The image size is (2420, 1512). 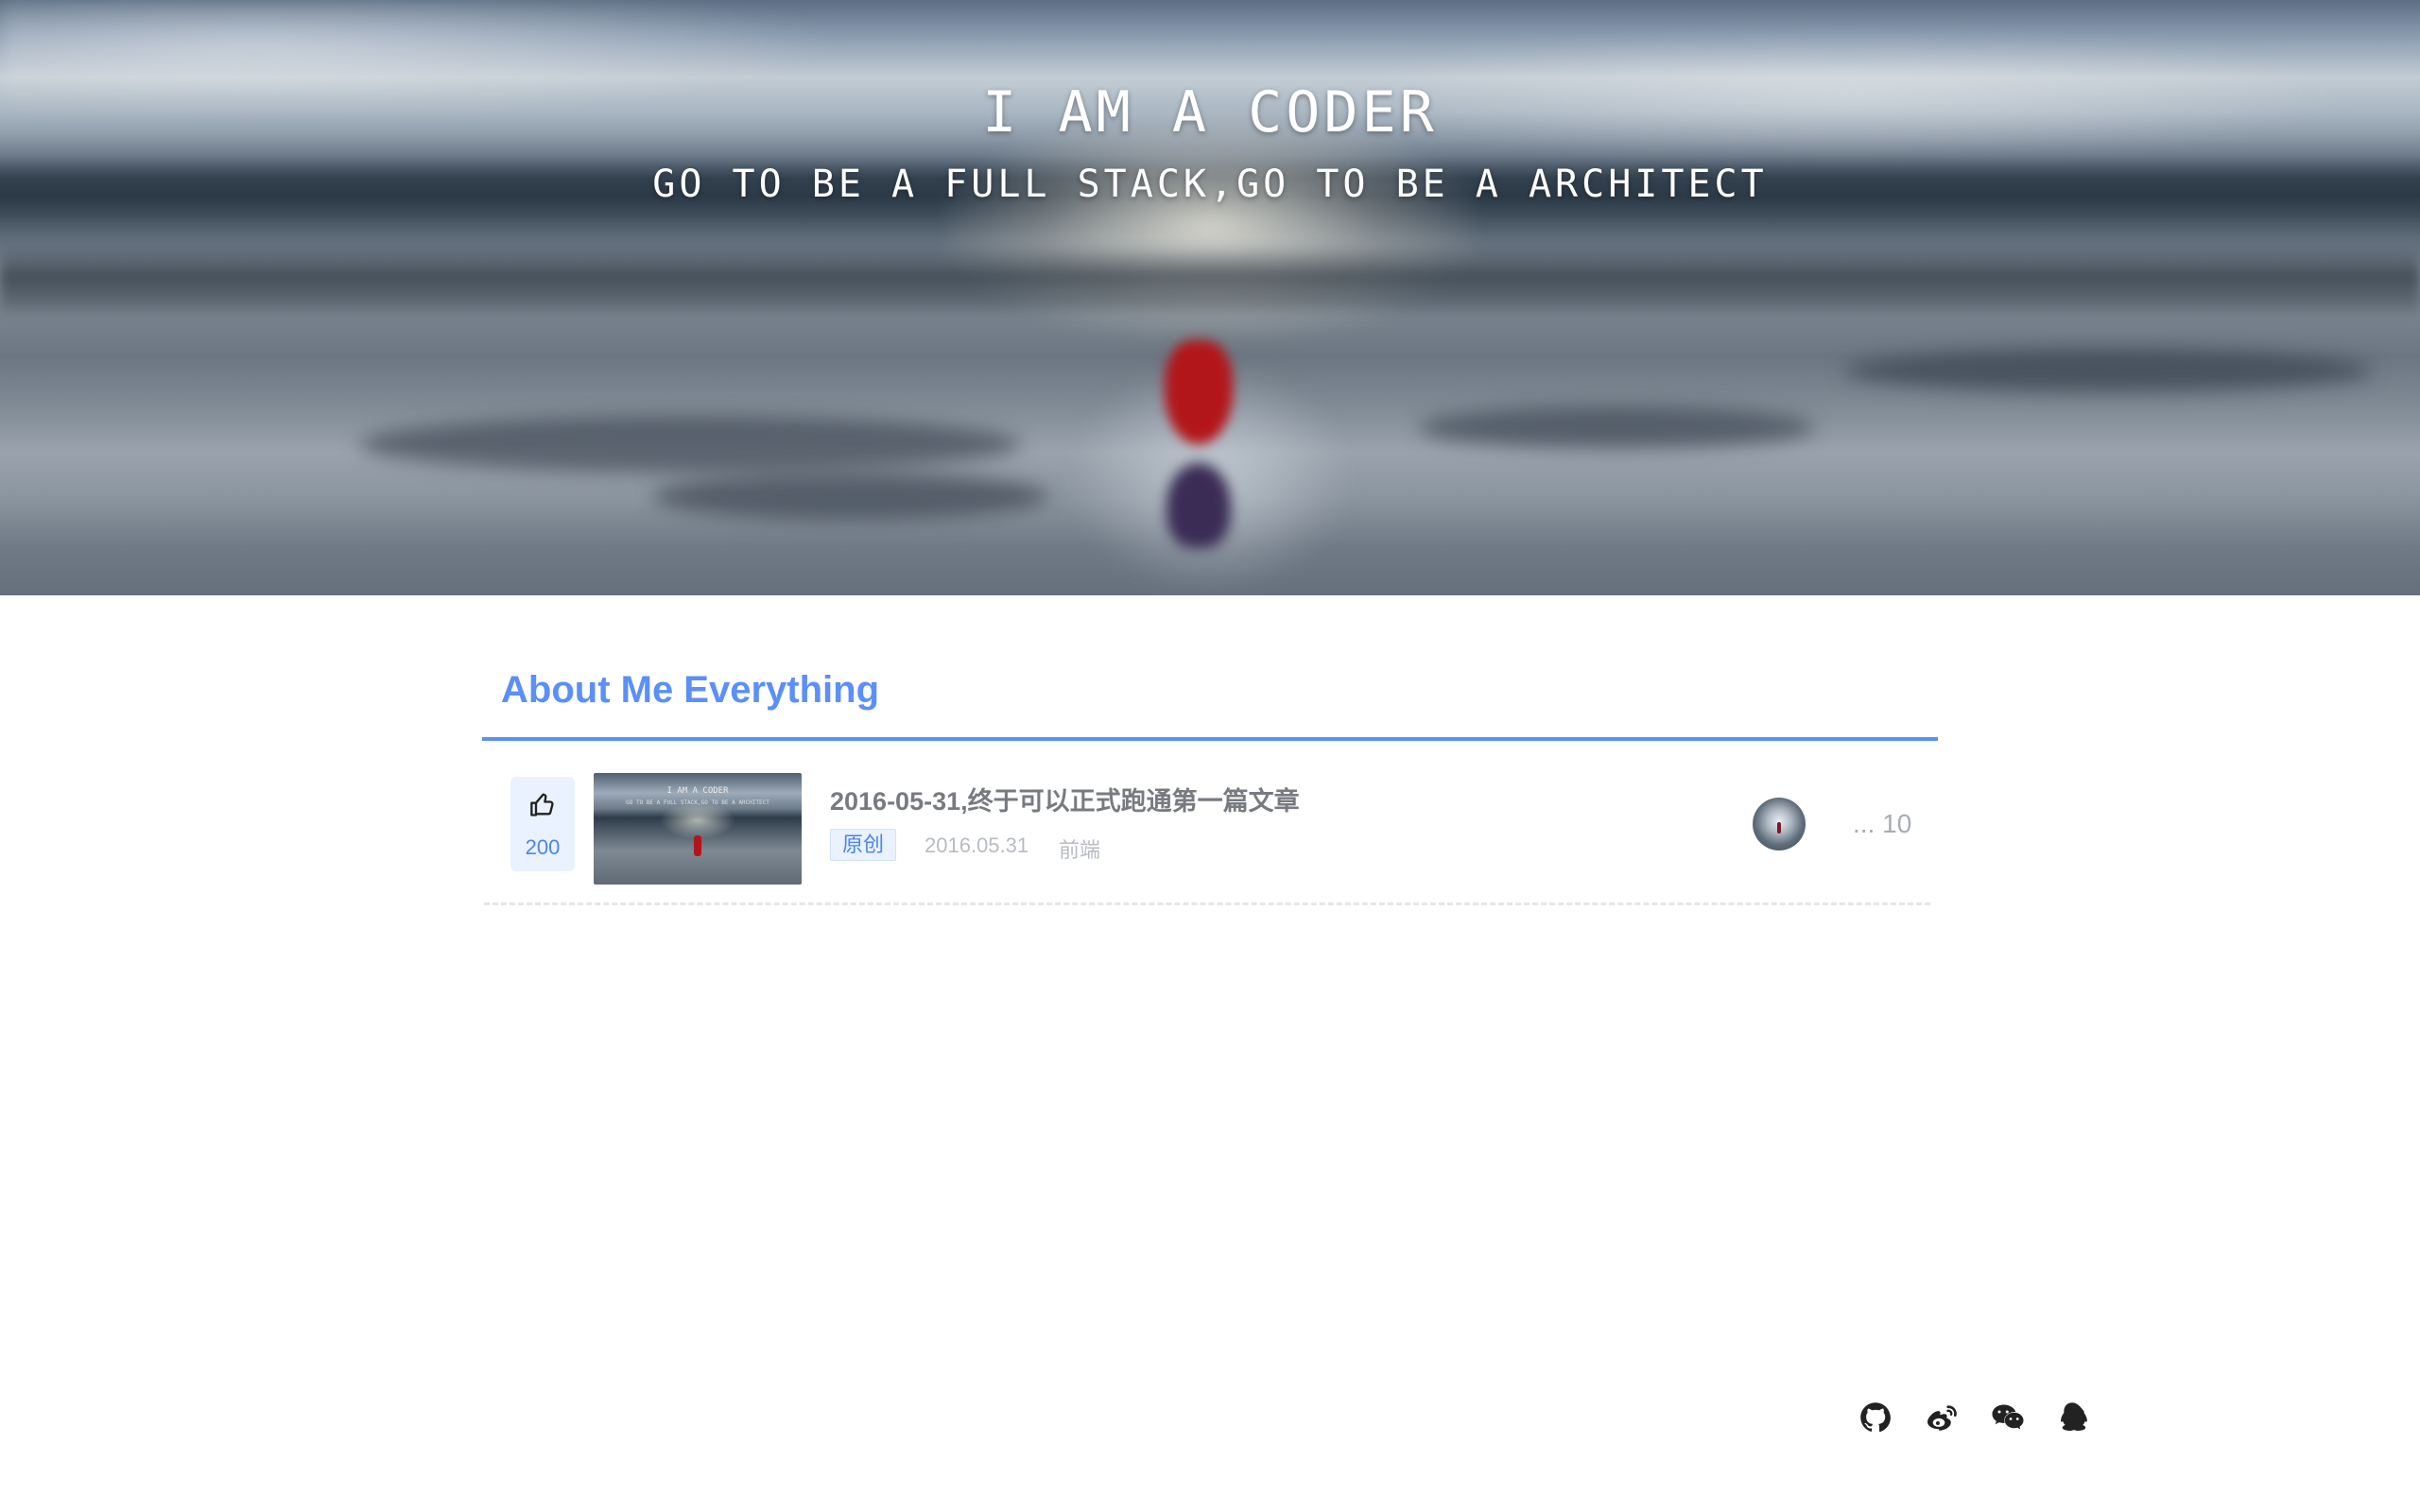 I want to click on github-icon, so click(x=1875, y=1417).